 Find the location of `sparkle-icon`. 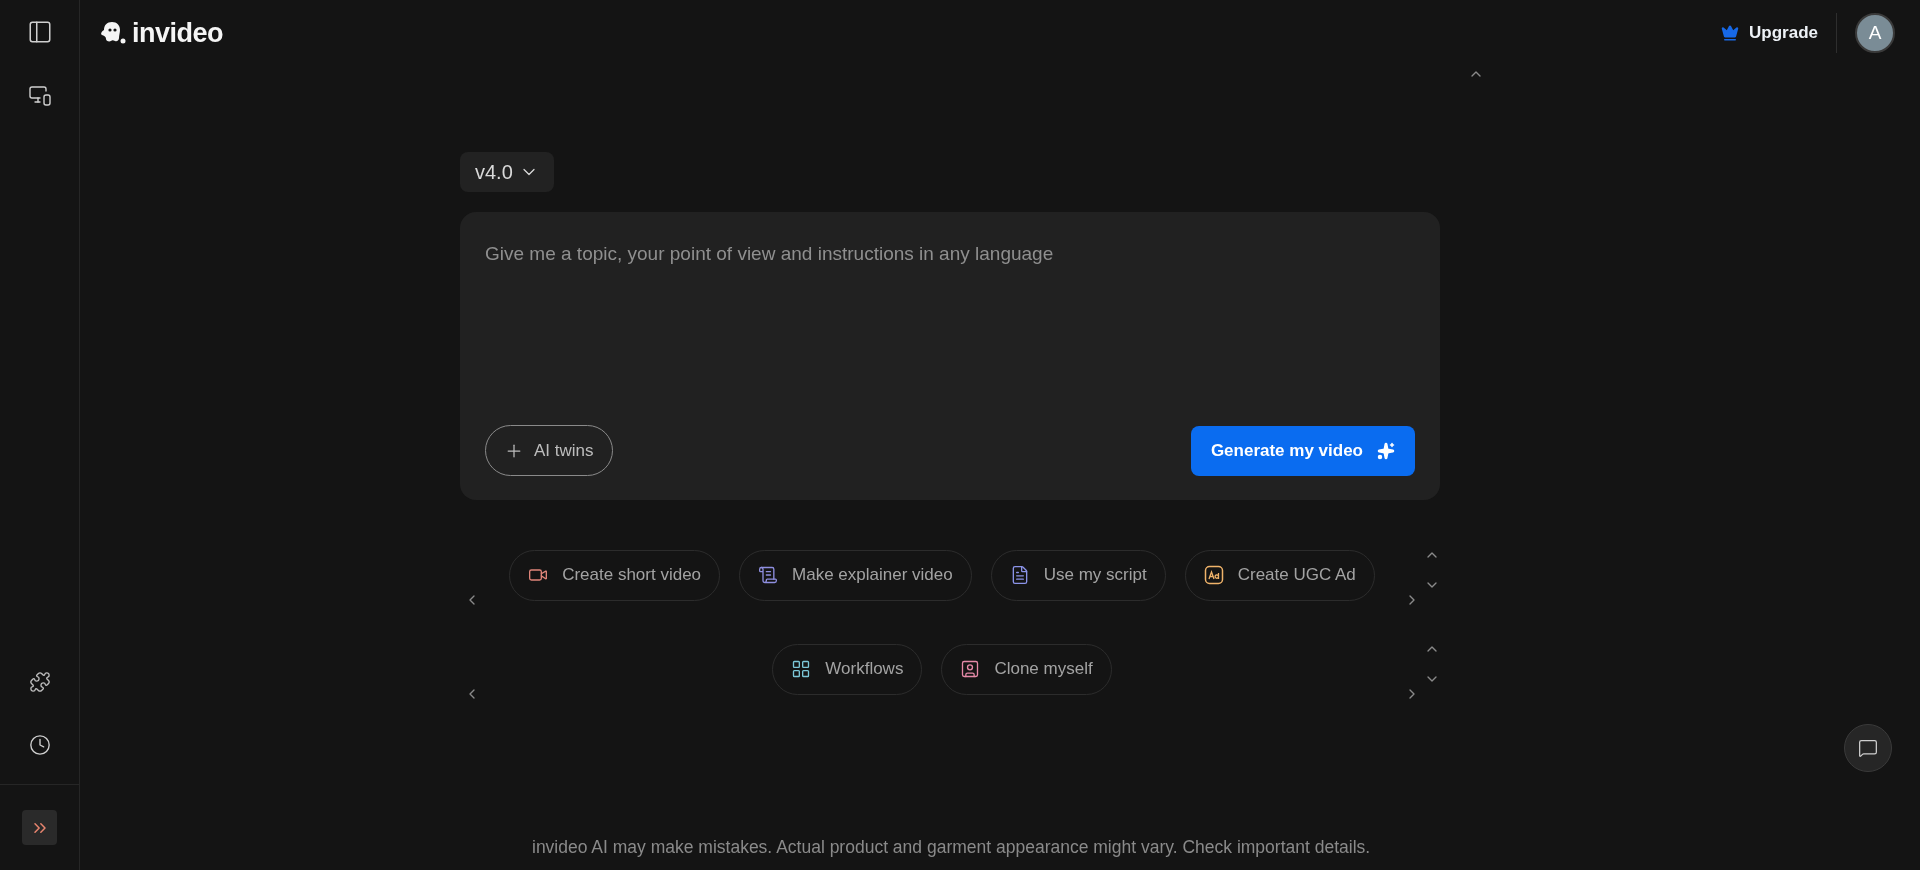

sparkle-icon is located at coordinates (1386, 450).